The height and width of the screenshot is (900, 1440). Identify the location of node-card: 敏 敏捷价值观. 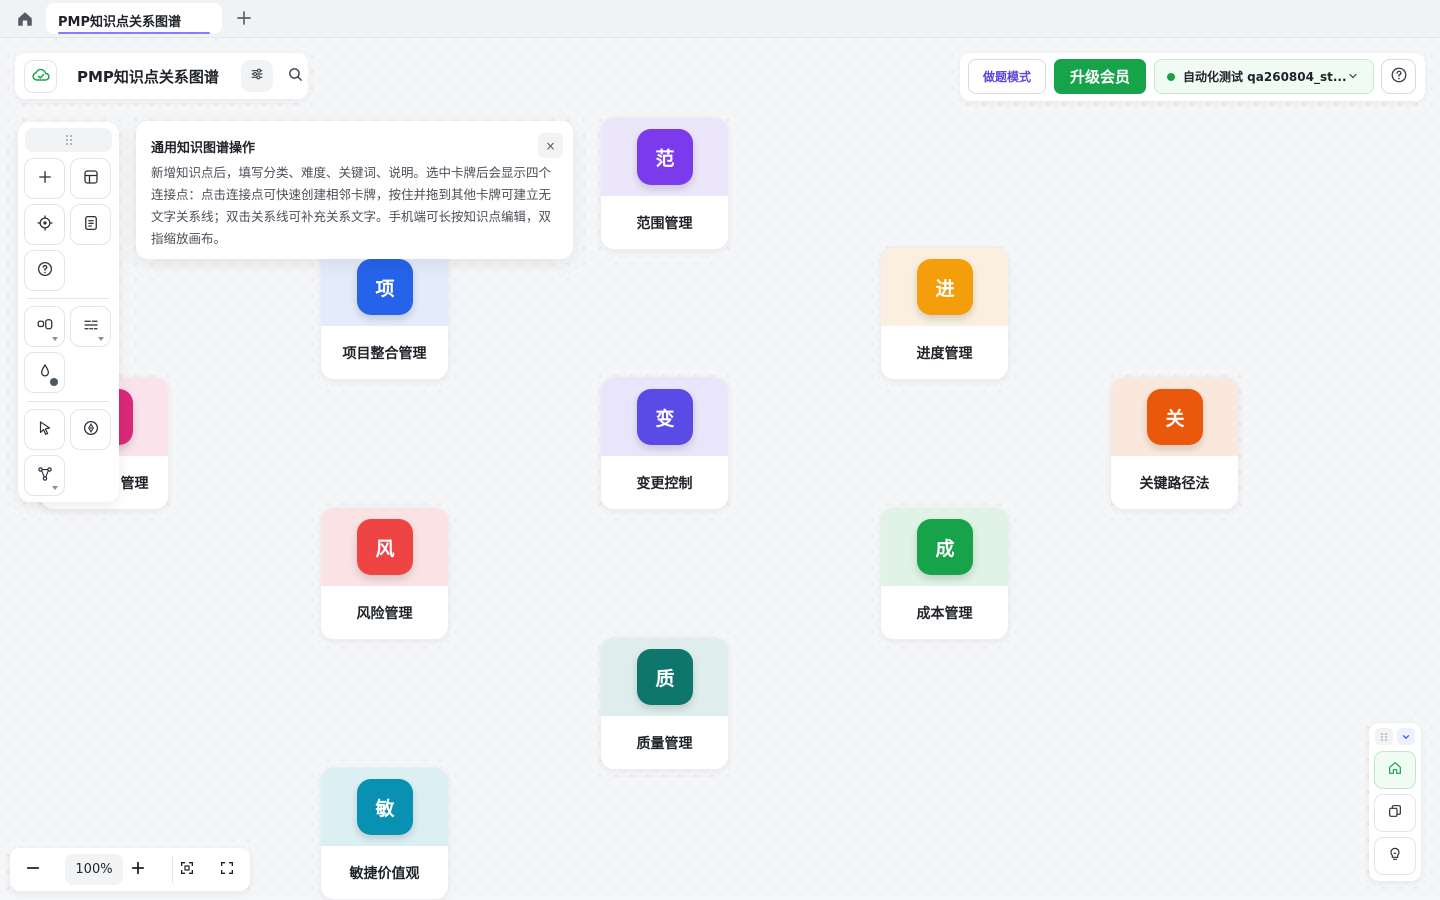
(384, 833).